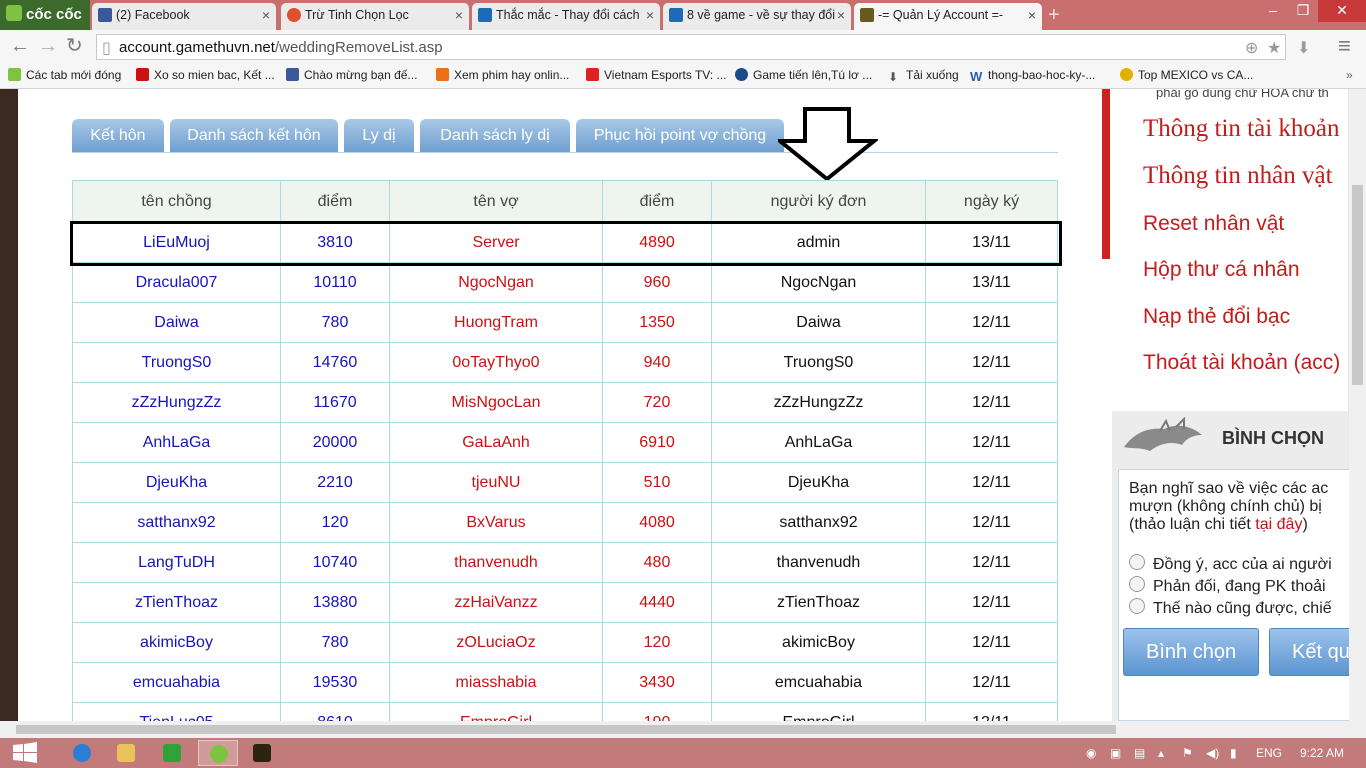 This screenshot has height=768, width=1366. I want to click on ie-taskbar-button, so click(82, 753).